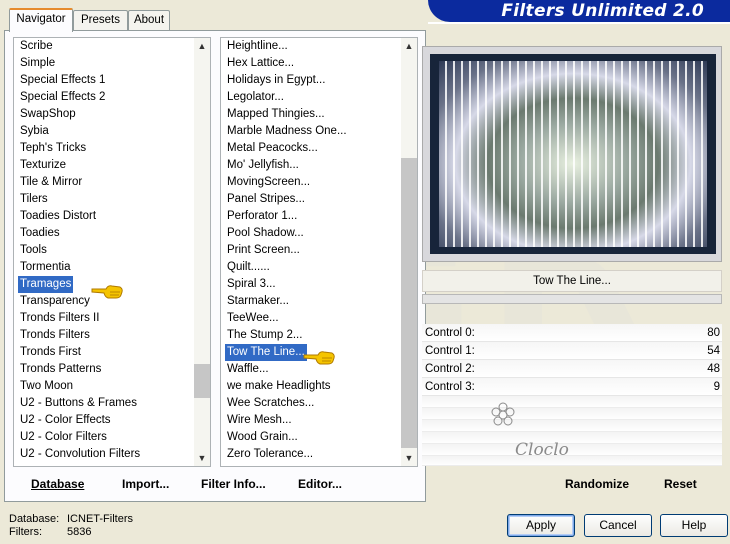  What do you see at coordinates (713, 369) in the screenshot?
I see `control-value: 48` at bounding box center [713, 369].